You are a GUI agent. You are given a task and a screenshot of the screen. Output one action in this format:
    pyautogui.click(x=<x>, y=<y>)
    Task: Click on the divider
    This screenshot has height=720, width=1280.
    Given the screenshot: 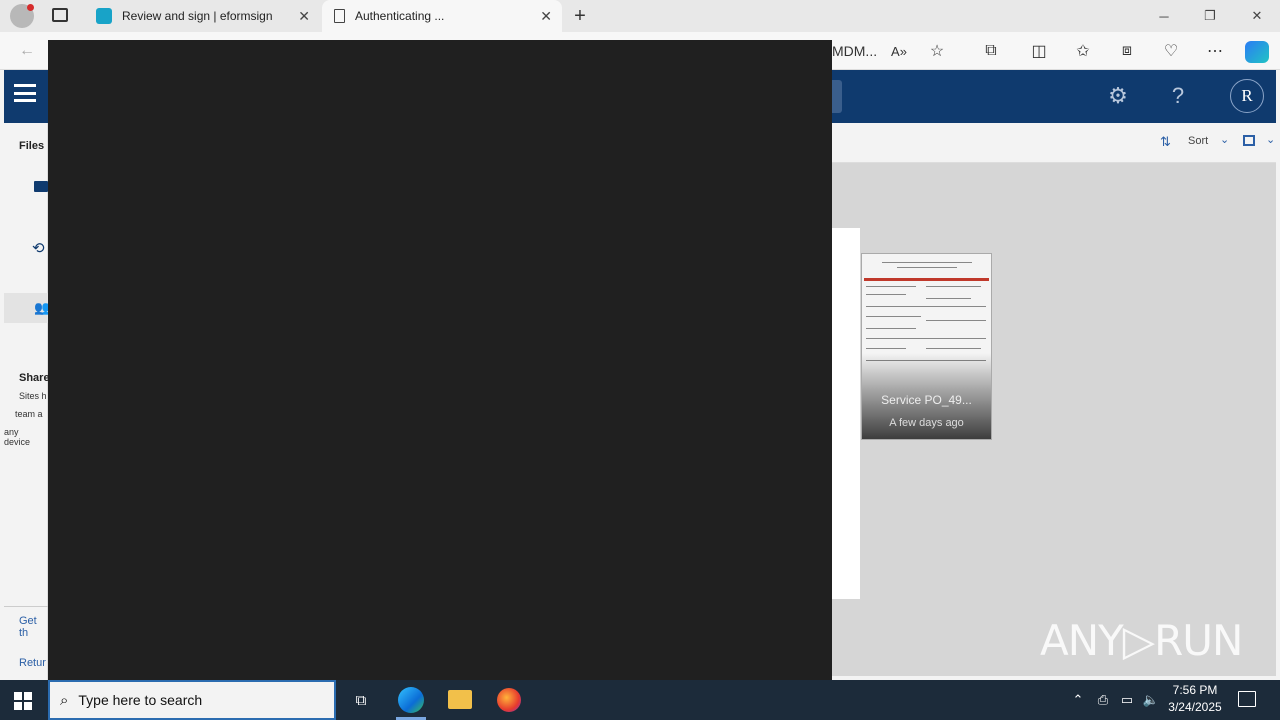 What is the action you would take?
    pyautogui.click(x=26, y=606)
    